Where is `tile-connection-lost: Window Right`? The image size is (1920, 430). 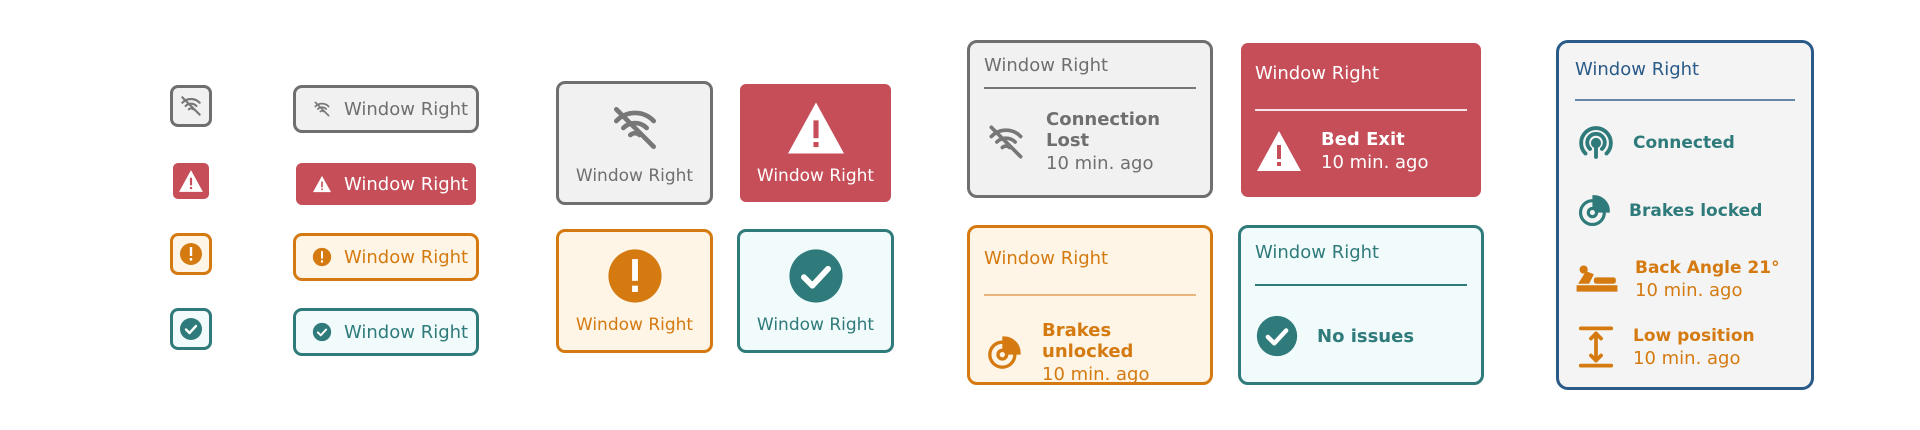 tile-connection-lost: Window Right is located at coordinates (634, 143).